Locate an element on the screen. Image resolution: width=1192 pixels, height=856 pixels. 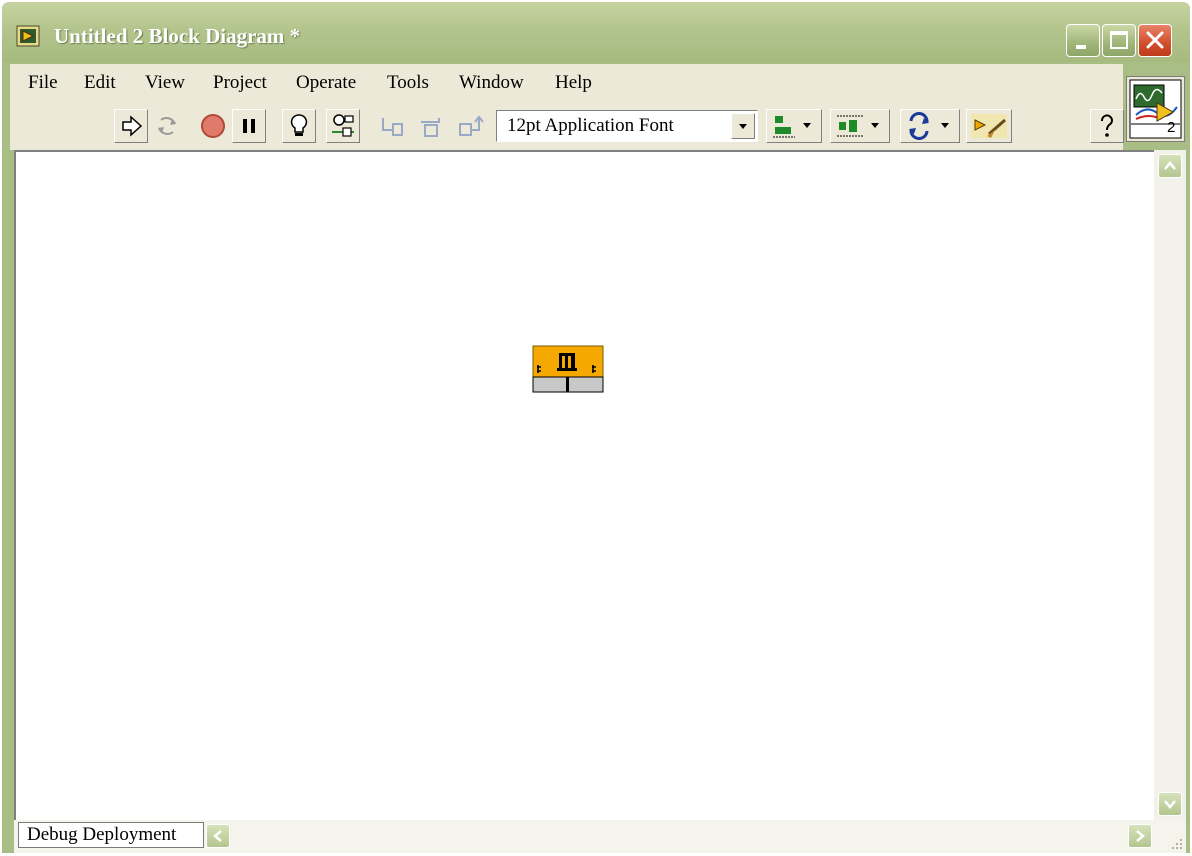
highlight-execution-icon is located at coordinates (299, 125).